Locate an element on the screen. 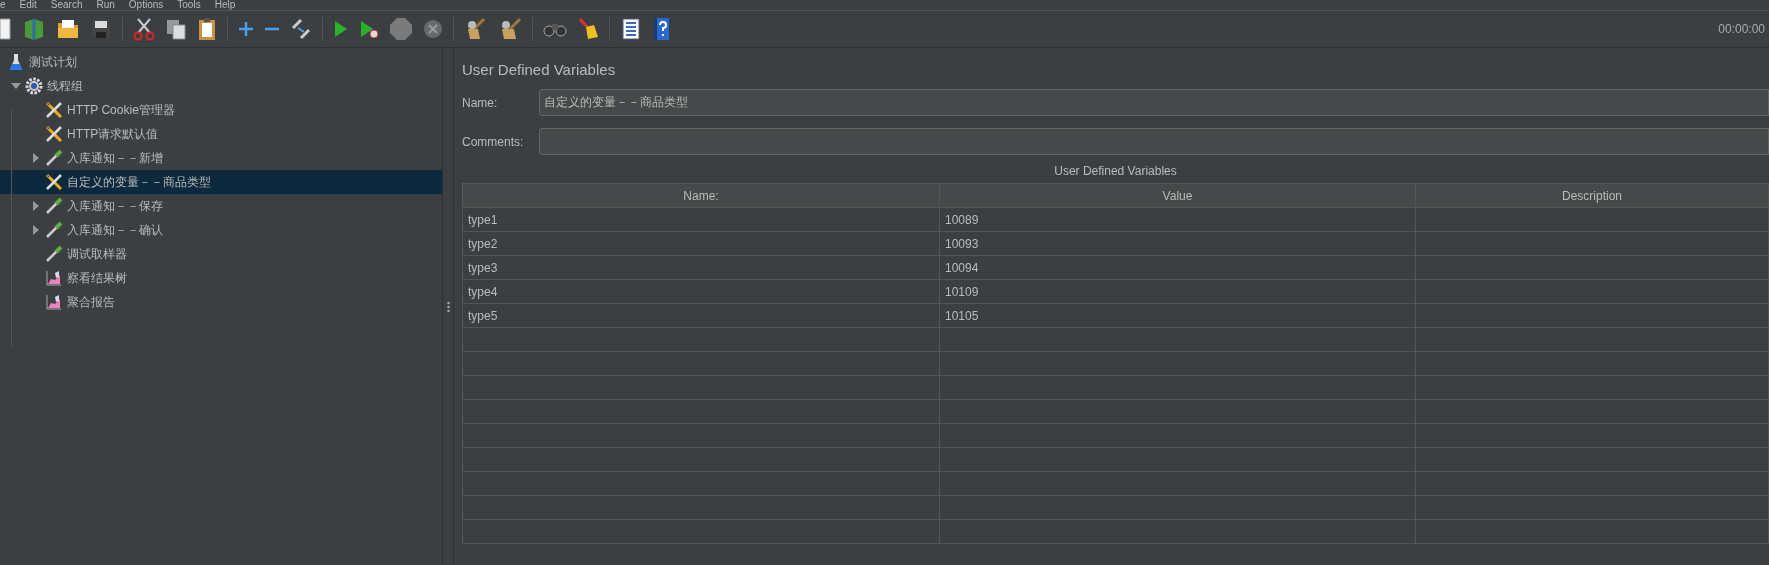  tree-item: 入库通知－－新增 is located at coordinates (221, 158).